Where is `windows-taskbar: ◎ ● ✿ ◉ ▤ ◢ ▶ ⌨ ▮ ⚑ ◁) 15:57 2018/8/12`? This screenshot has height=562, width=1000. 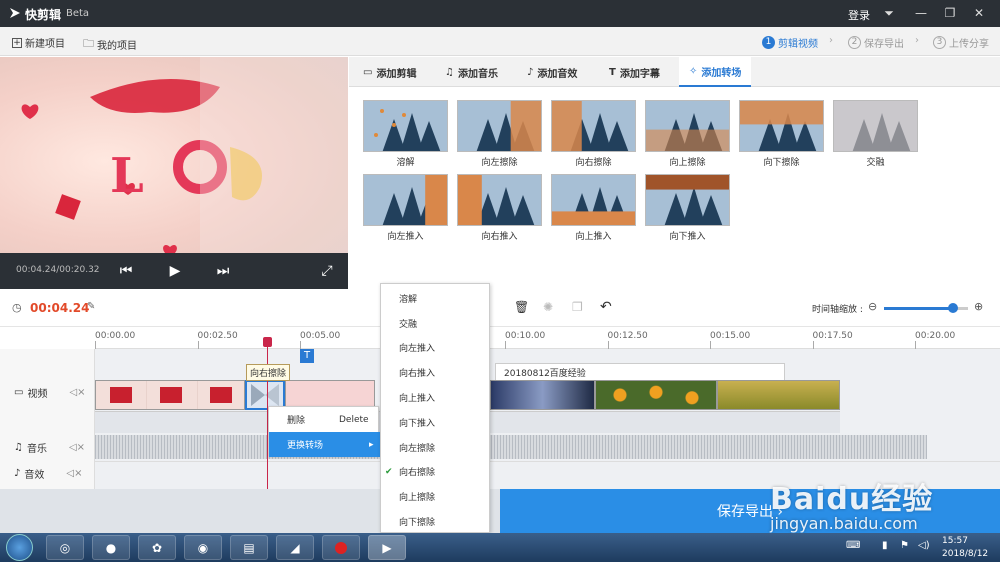 windows-taskbar: ◎ ● ✿ ◉ ▤ ◢ ▶ ⌨ ▮ ⚑ ◁) 15:57 2018/8/12 is located at coordinates (500, 547).